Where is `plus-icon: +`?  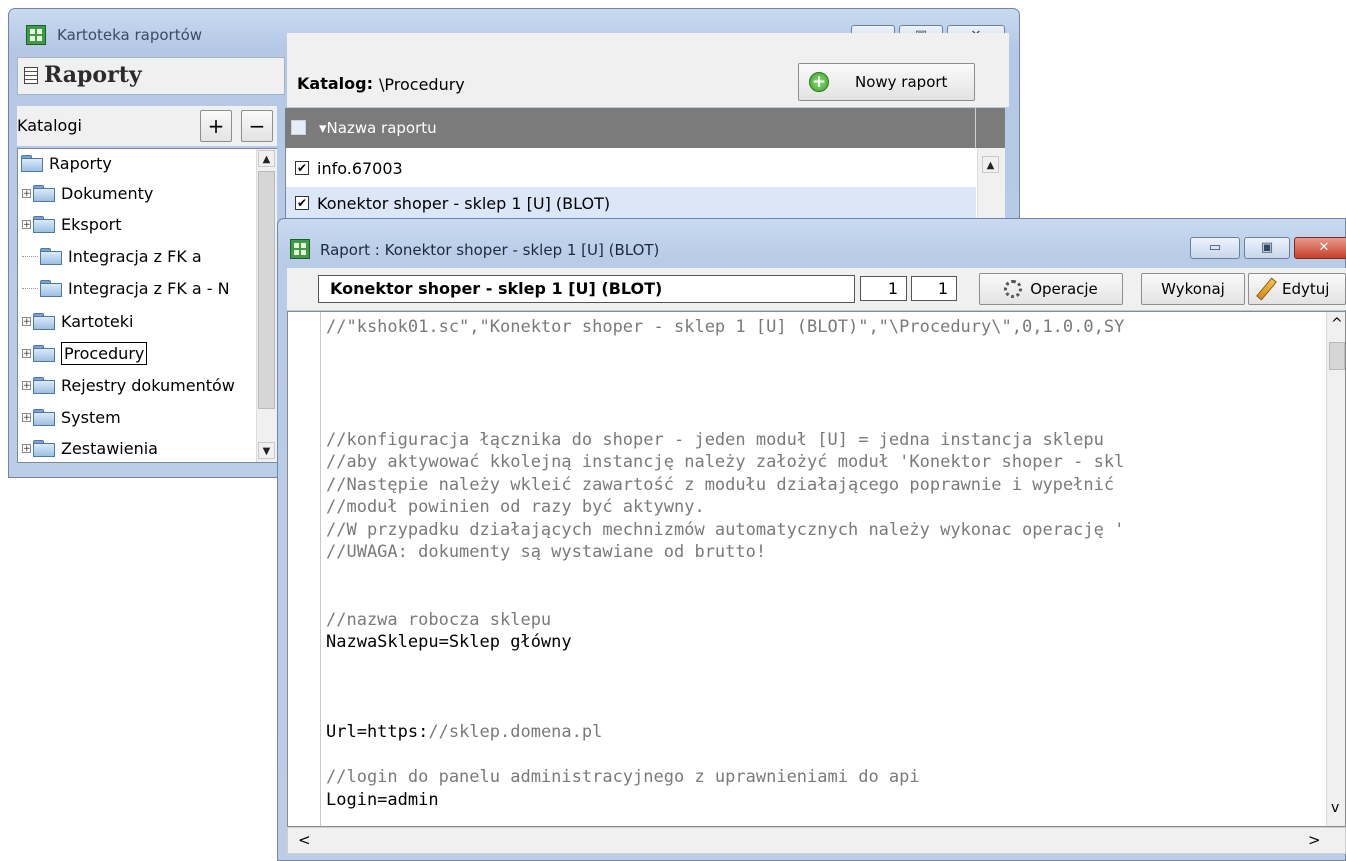
plus-icon: + is located at coordinates (216, 126).